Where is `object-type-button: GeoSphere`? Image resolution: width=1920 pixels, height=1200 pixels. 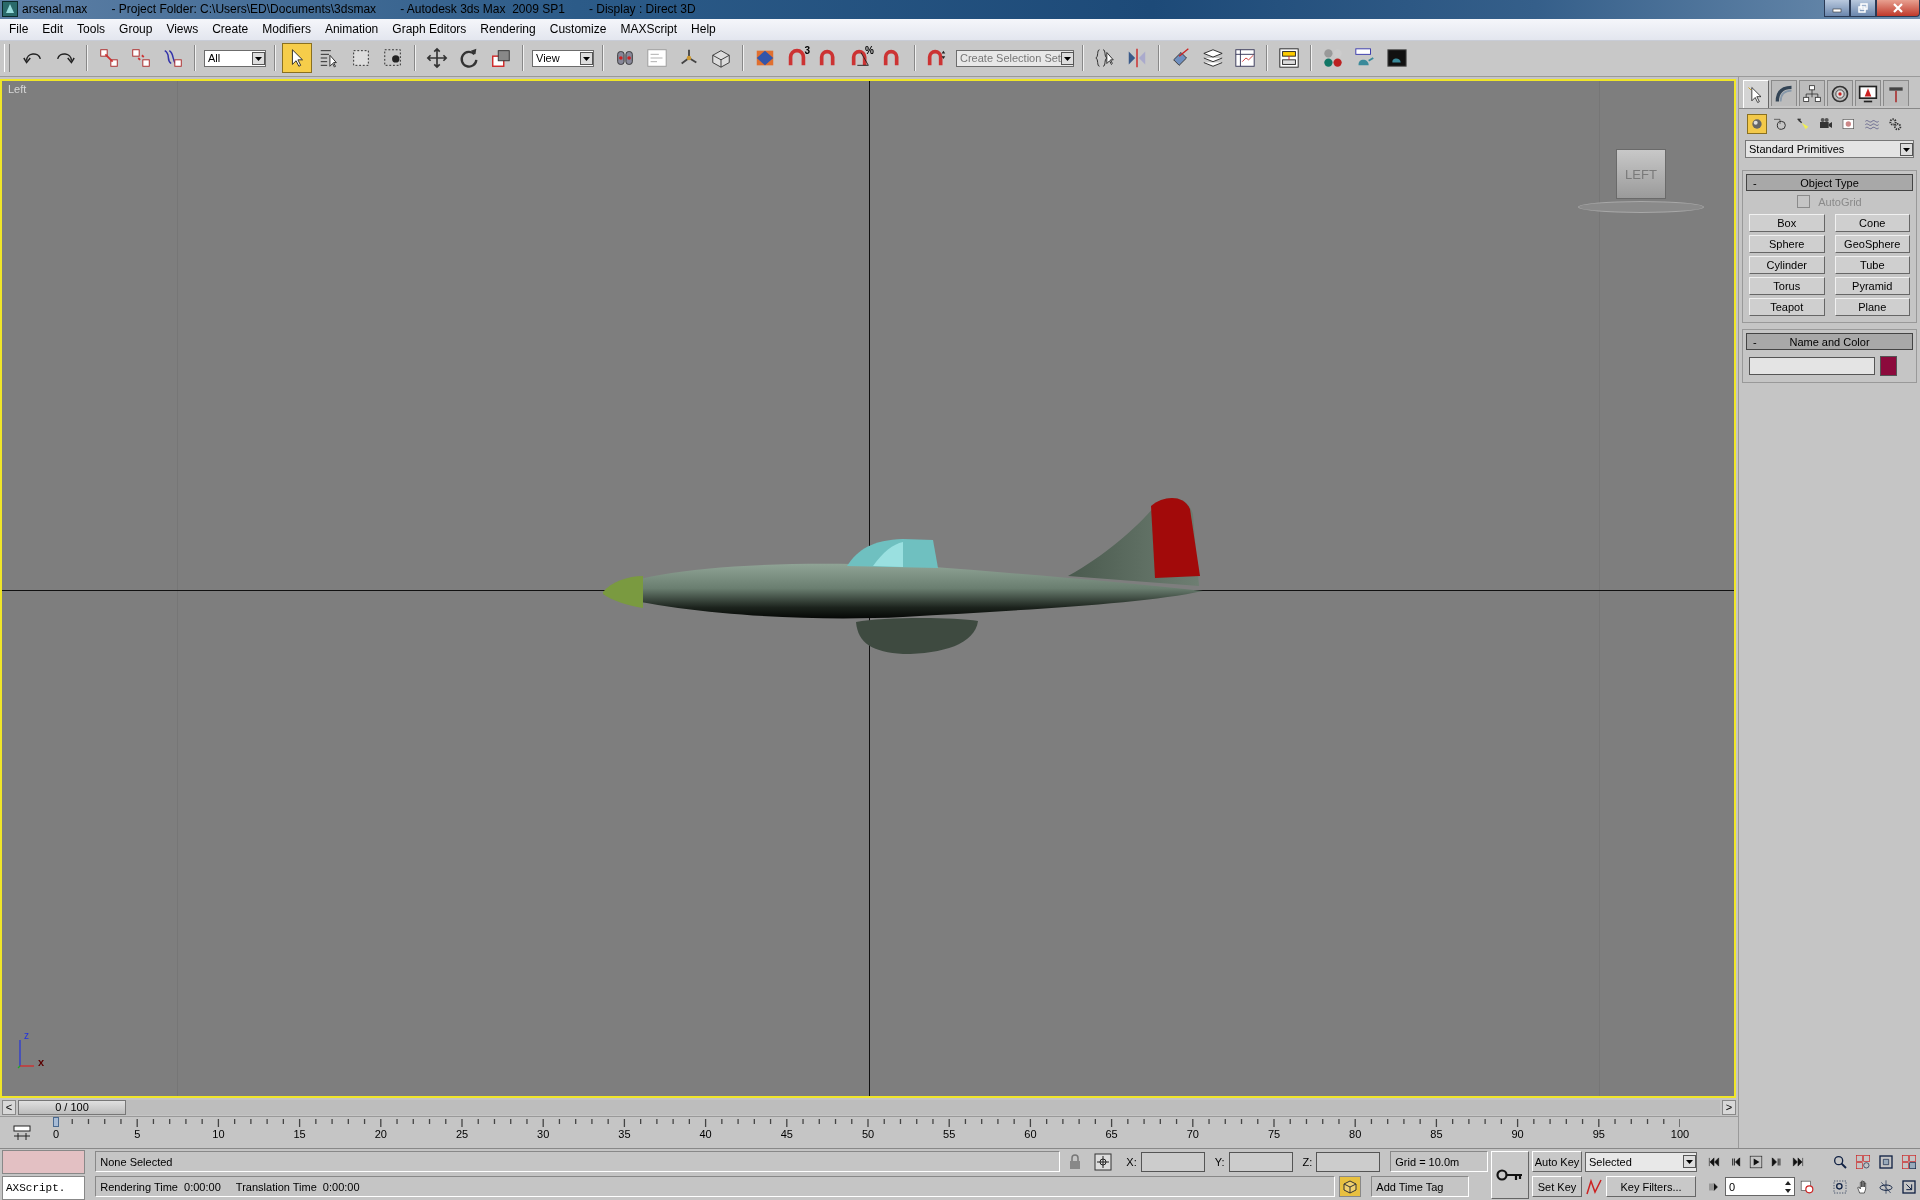
object-type-button: GeoSphere is located at coordinates (1872, 244).